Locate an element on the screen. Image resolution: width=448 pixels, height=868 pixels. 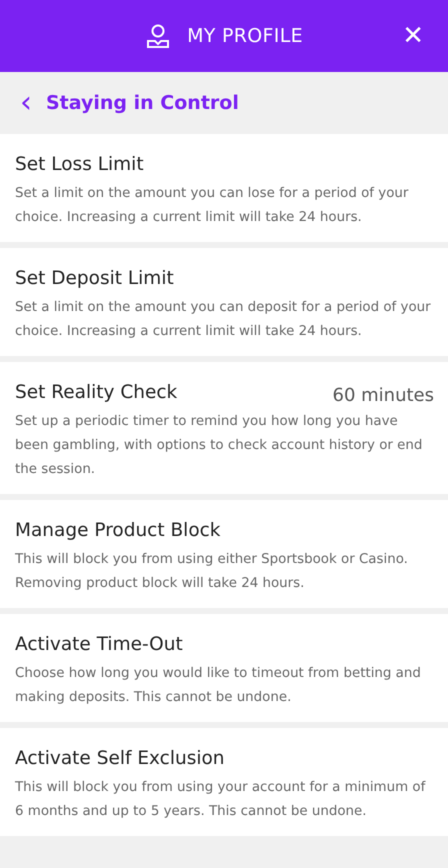
item-description: Set up a periodic timer to remind you how long you have been gambling, with options to check account history or end the session. is located at coordinates (219, 446).